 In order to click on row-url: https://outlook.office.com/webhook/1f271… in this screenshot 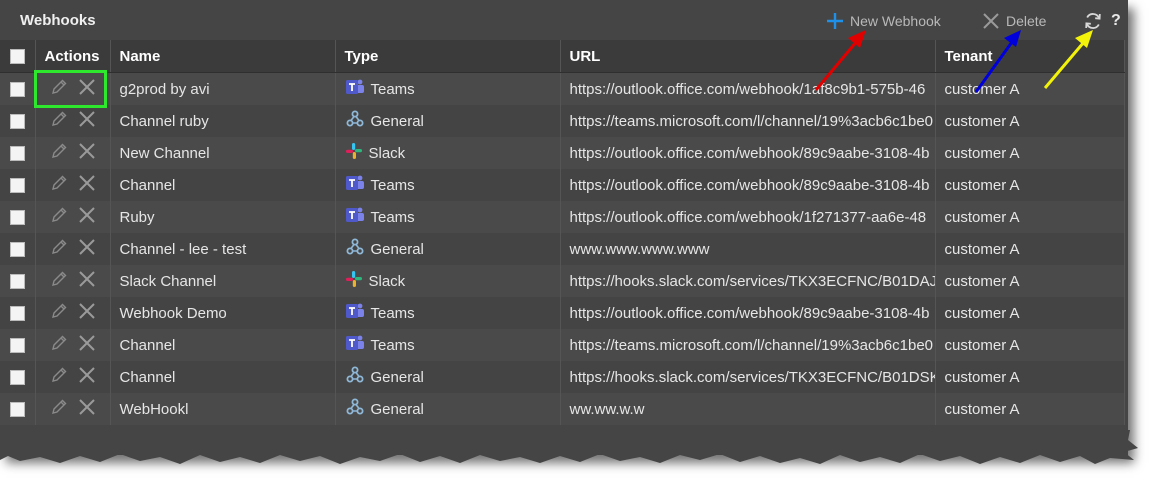, I will do `click(748, 217)`.